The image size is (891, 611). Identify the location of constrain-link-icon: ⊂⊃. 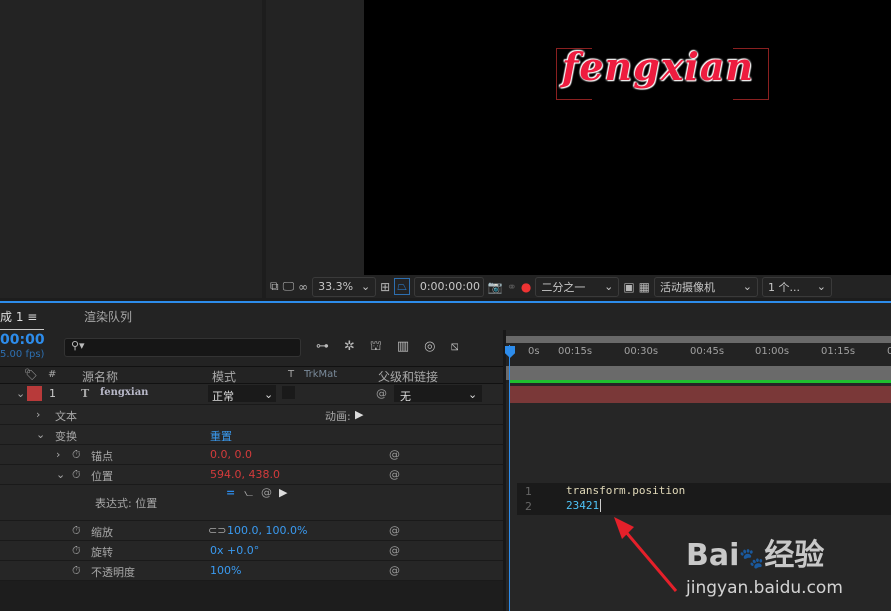
(217, 530).